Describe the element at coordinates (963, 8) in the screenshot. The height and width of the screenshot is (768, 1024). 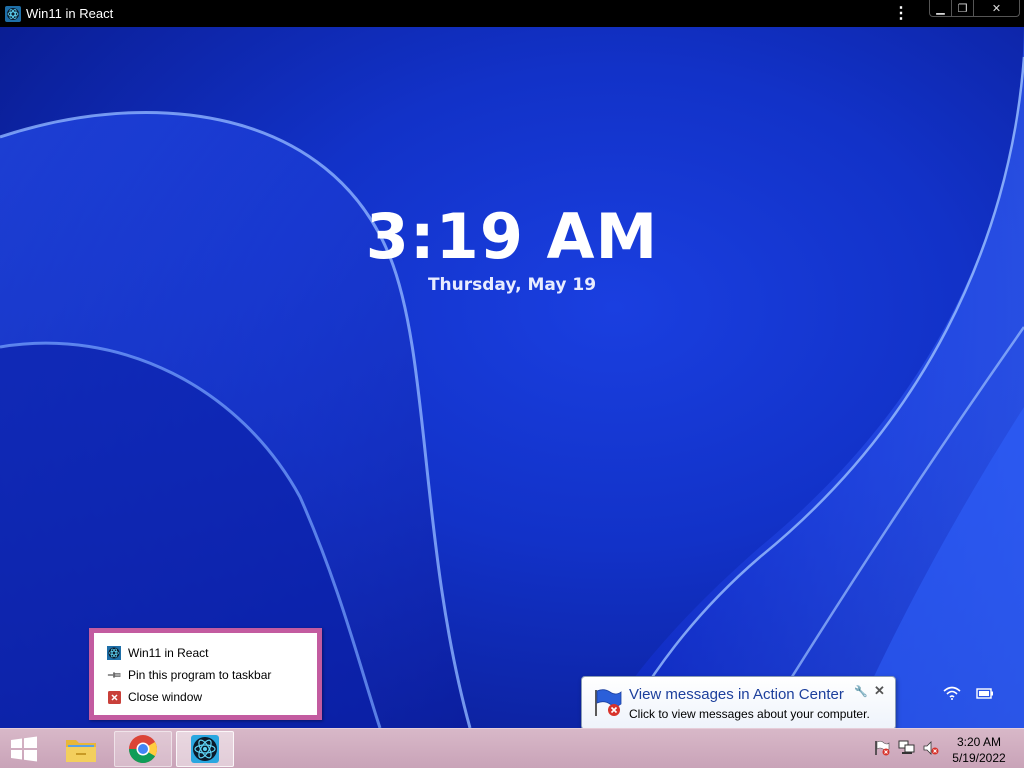
I see `restore-icon: ❐` at that location.